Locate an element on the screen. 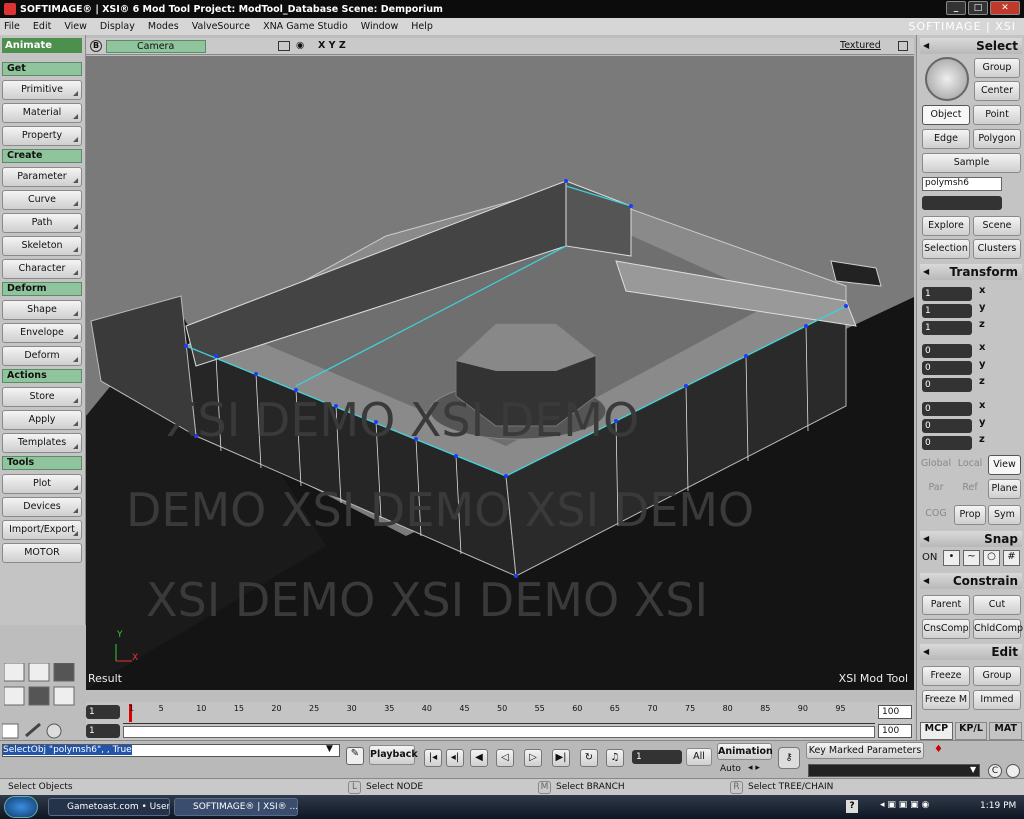 The image size is (1024, 819). immed-button: Immed is located at coordinates (997, 700).